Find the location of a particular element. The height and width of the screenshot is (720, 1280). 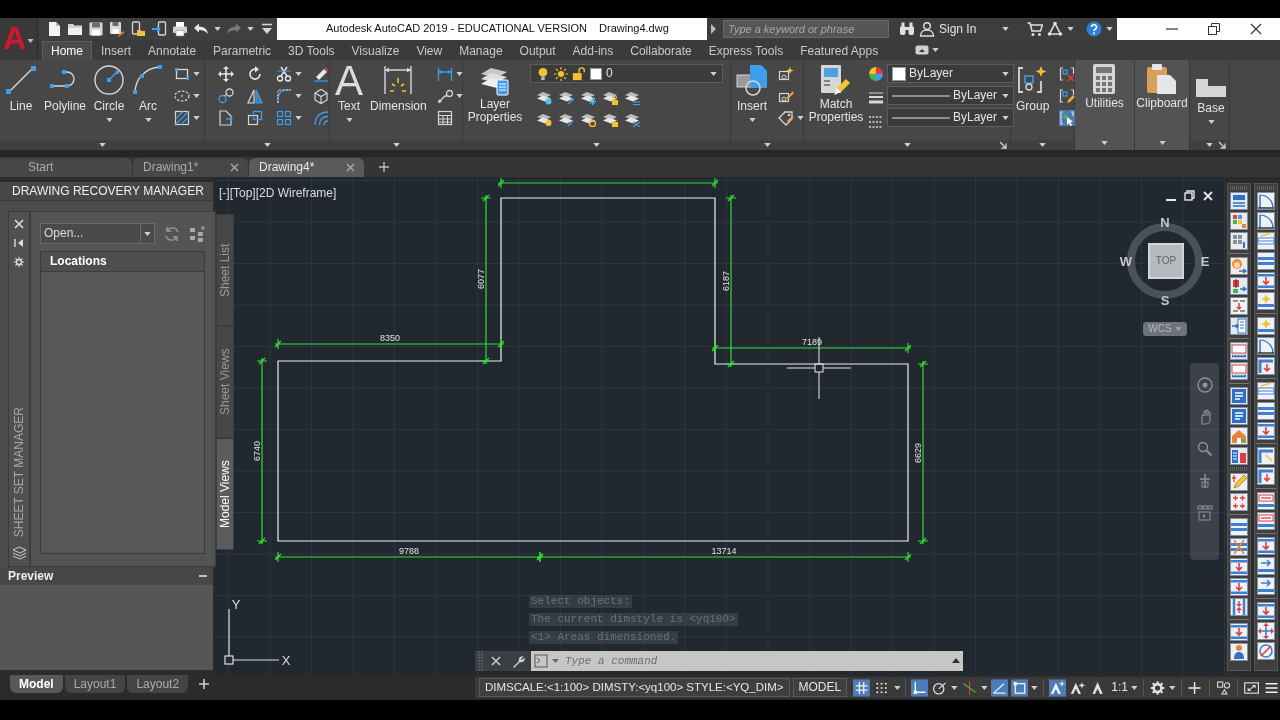

close-icon is located at coordinates (1256, 29).